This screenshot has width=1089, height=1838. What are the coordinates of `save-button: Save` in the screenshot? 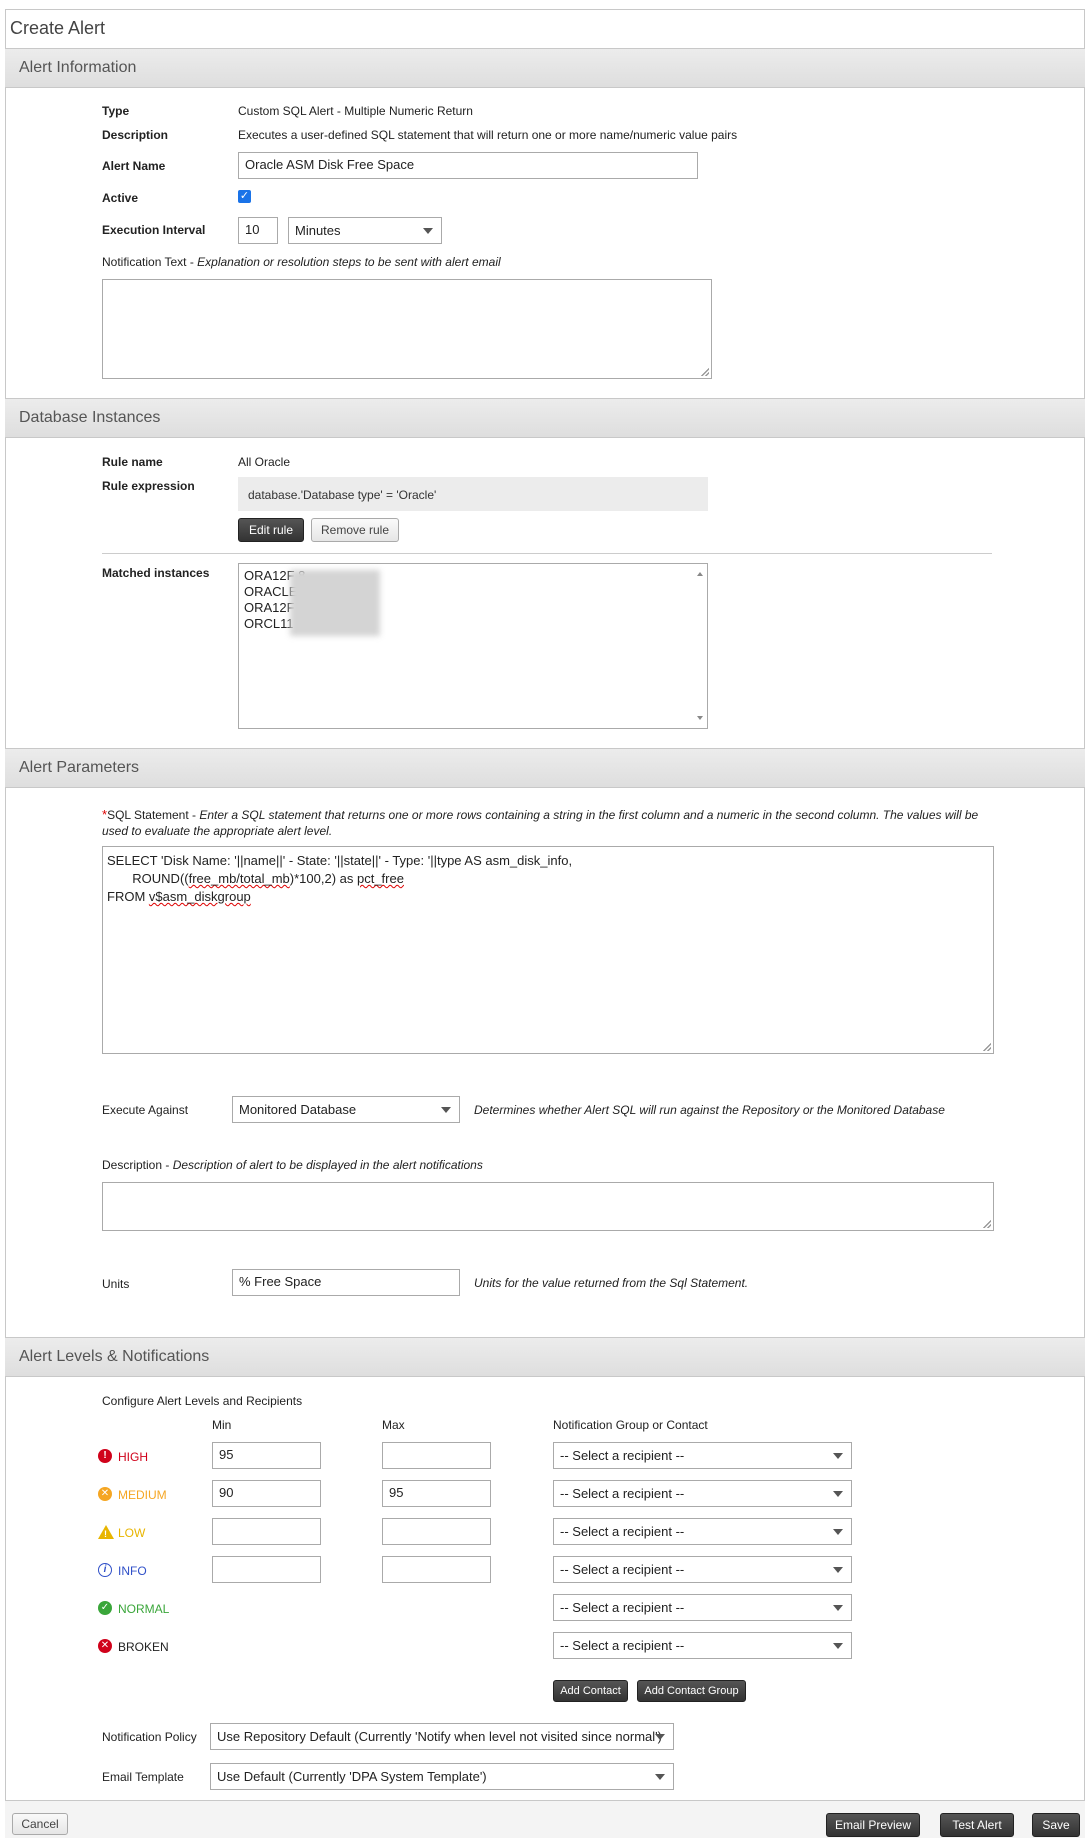 It's located at (1056, 1825).